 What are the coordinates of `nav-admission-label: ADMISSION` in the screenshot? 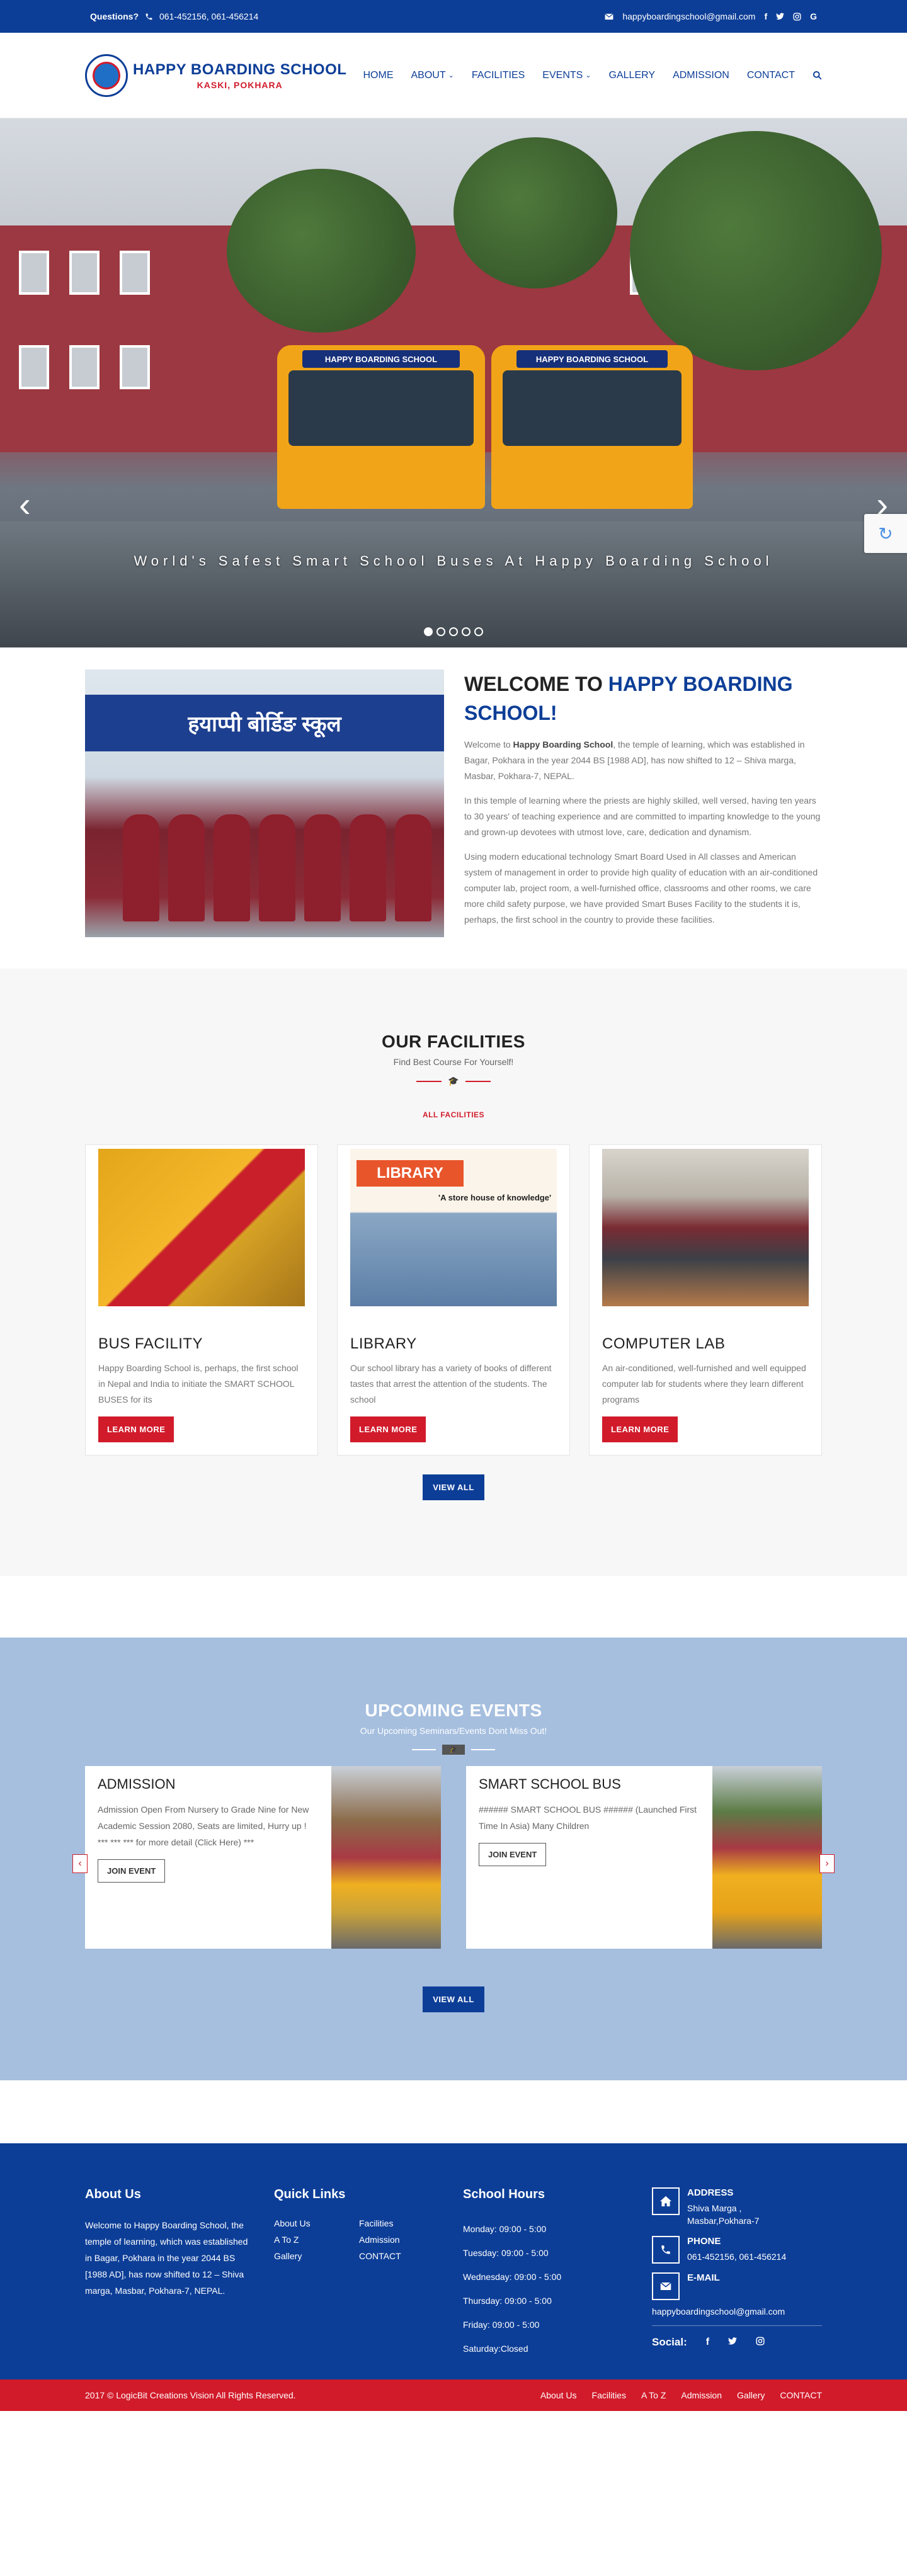 It's located at (701, 75).